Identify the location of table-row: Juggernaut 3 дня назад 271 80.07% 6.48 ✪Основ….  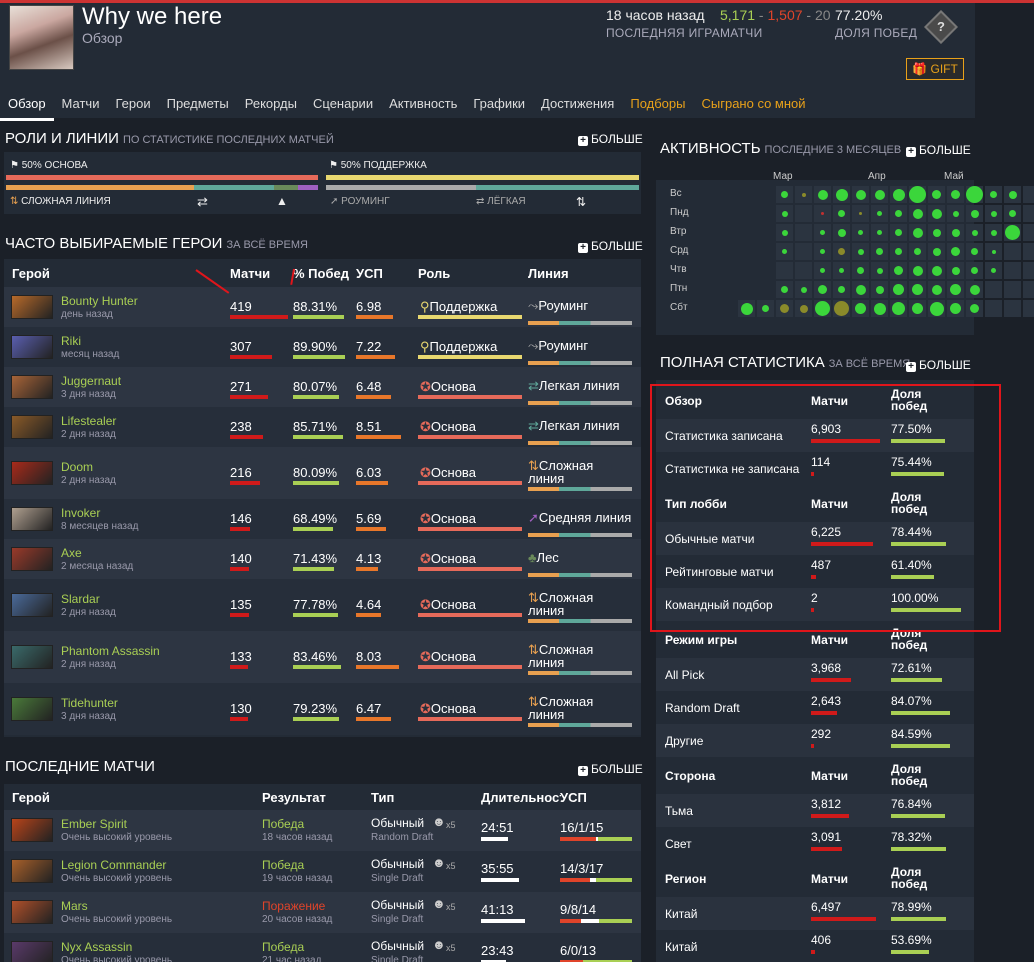
(322, 387).